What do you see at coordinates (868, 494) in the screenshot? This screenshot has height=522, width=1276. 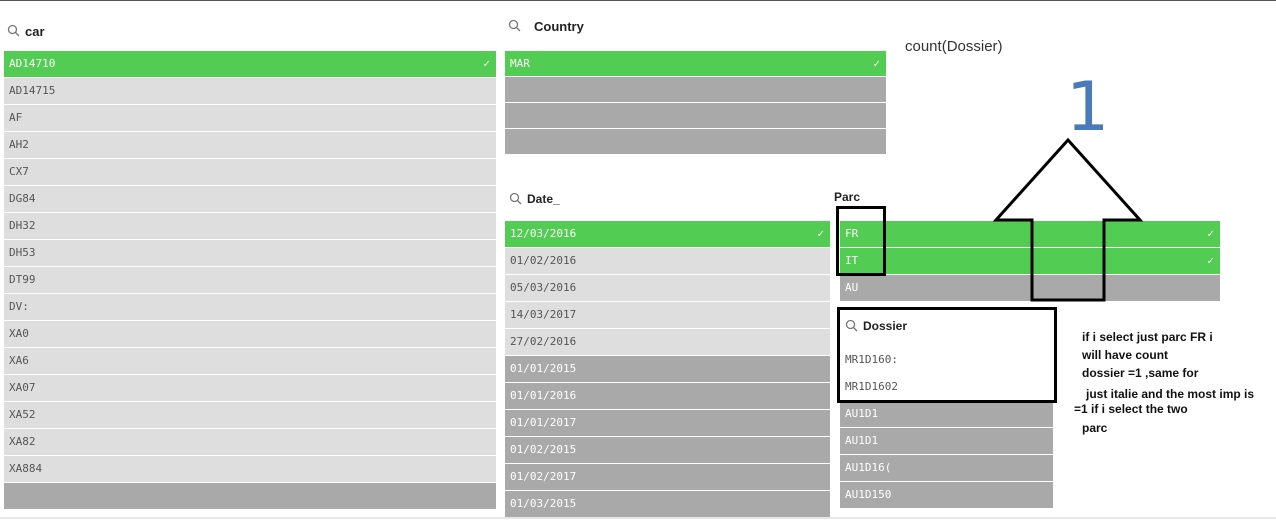 I see `dossier-item-label: AU1D150` at bounding box center [868, 494].